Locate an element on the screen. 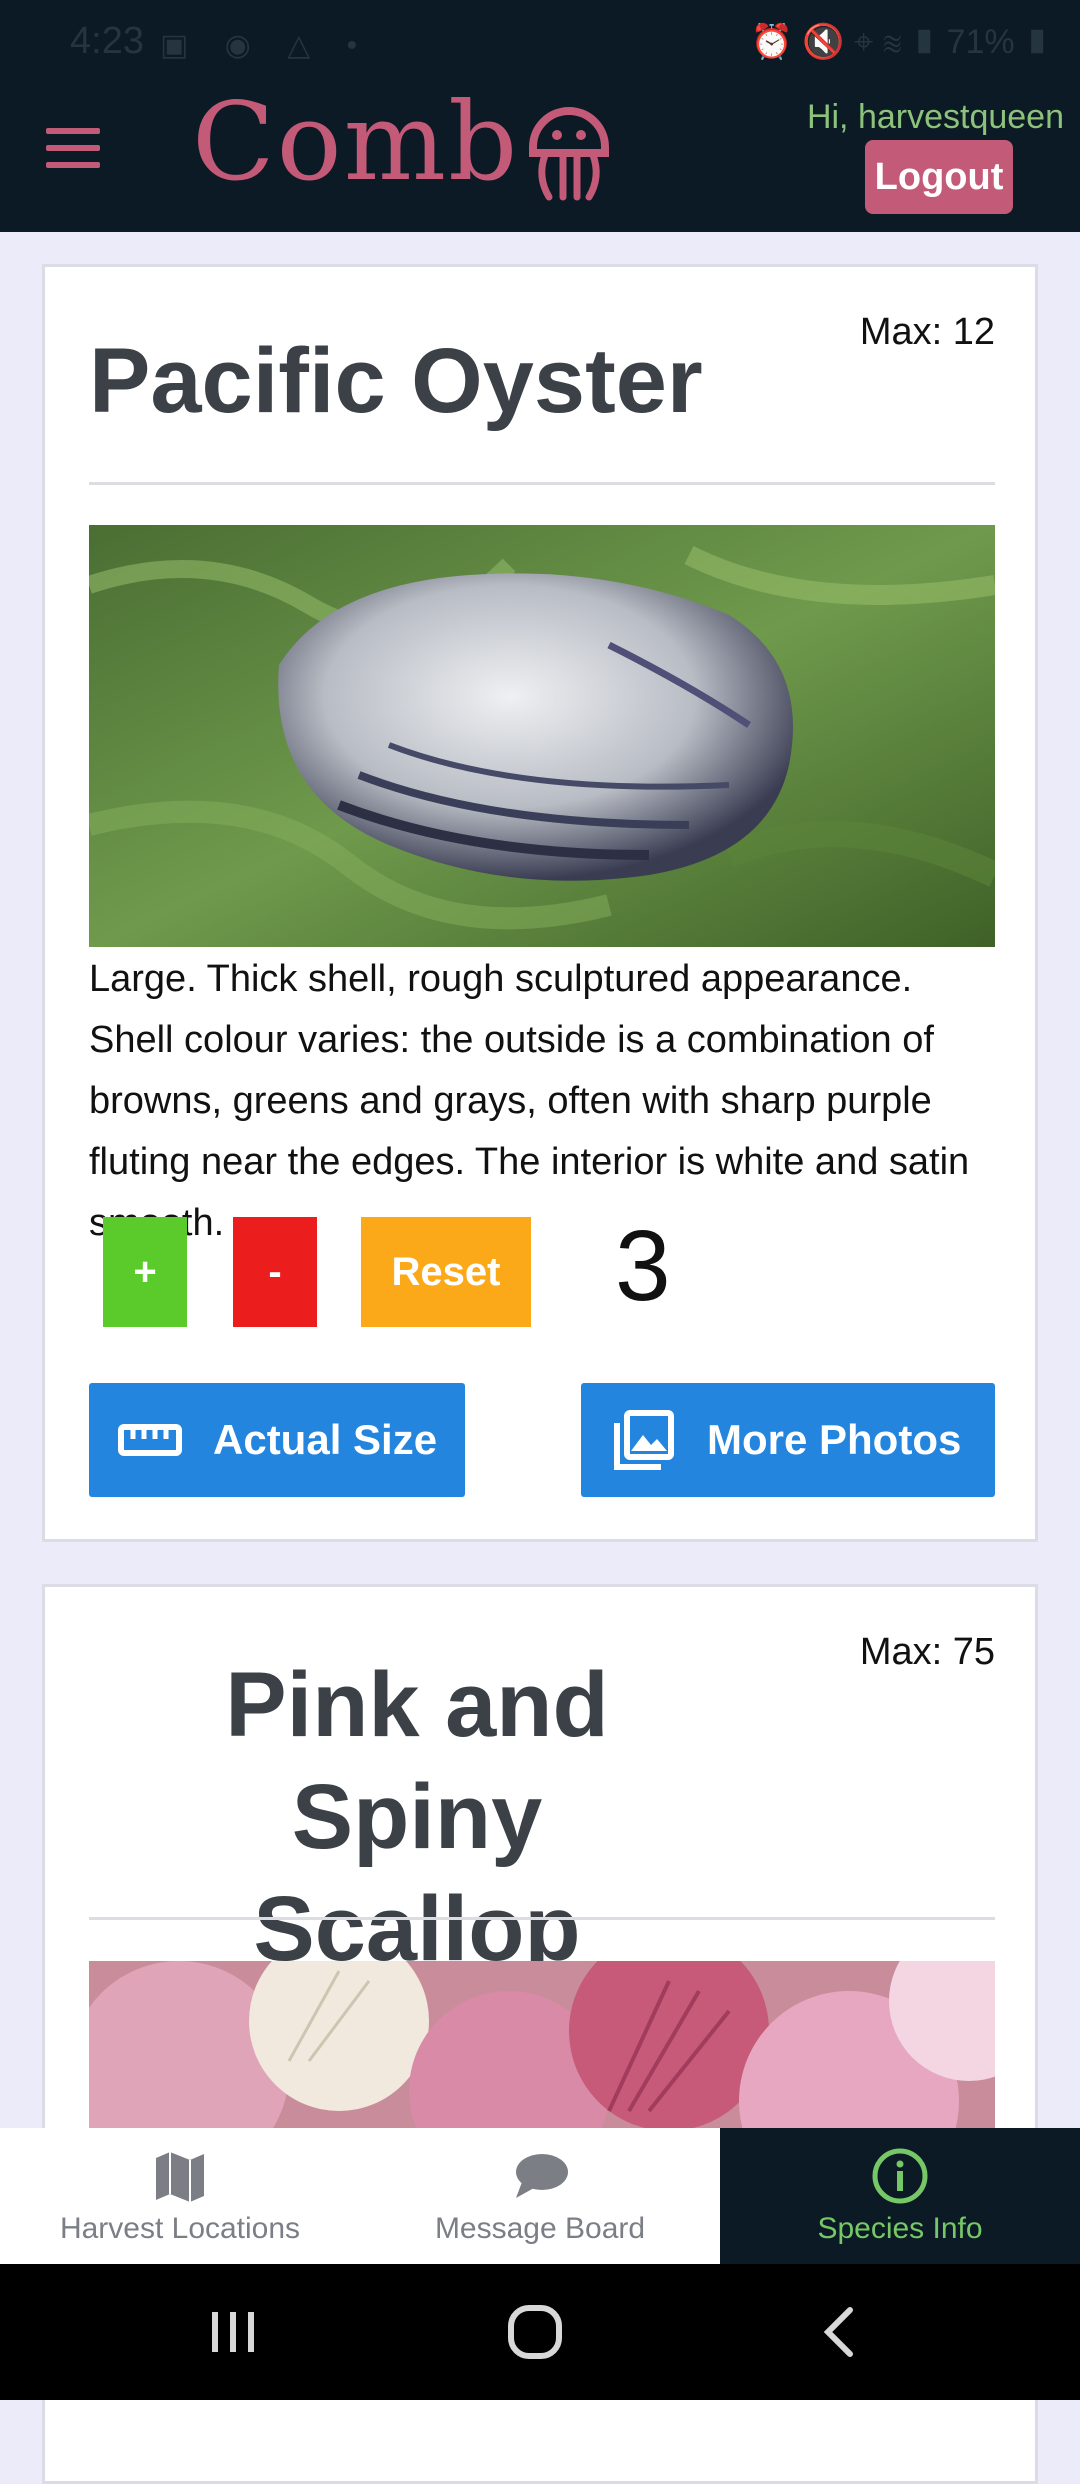 The image size is (1080, 2484). oyster-photo is located at coordinates (542, 736).